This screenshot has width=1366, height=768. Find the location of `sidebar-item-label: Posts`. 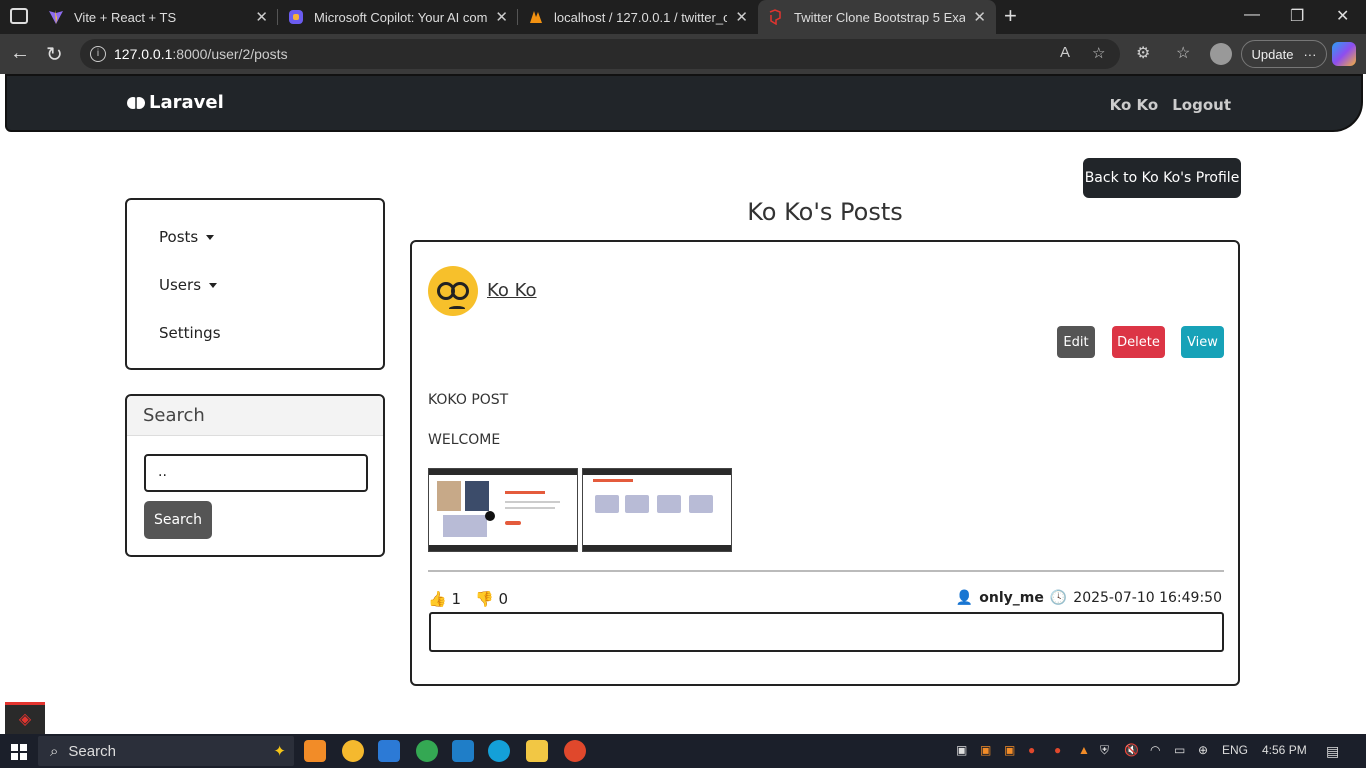

sidebar-item-label: Posts is located at coordinates (179, 237).